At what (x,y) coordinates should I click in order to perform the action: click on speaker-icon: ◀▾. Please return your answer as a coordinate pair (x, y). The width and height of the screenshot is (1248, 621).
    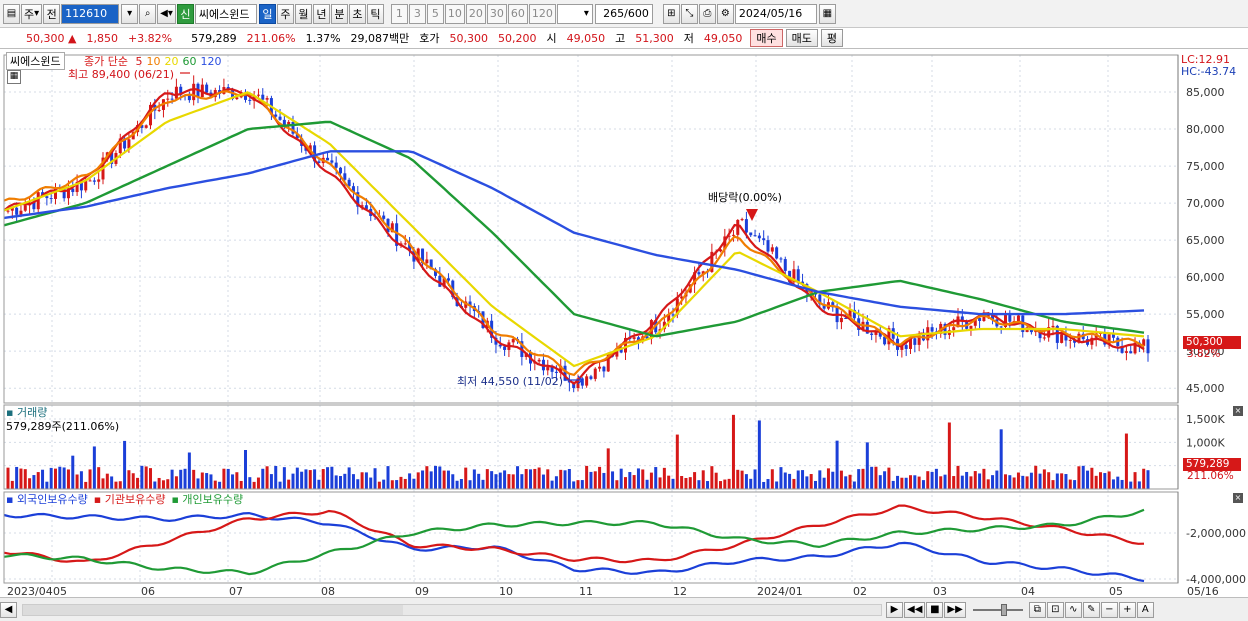
    Looking at the image, I should click on (166, 13).